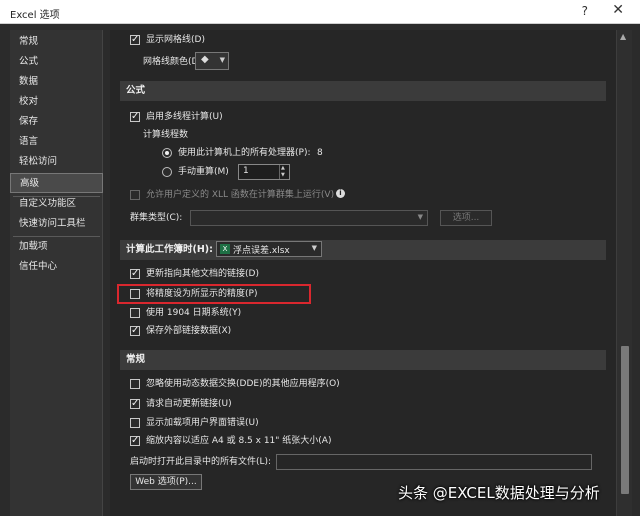 The width and height of the screenshot is (640, 516). What do you see at coordinates (135, 40) in the screenshot?
I see `show-gridlines-checkbox` at bounding box center [135, 40].